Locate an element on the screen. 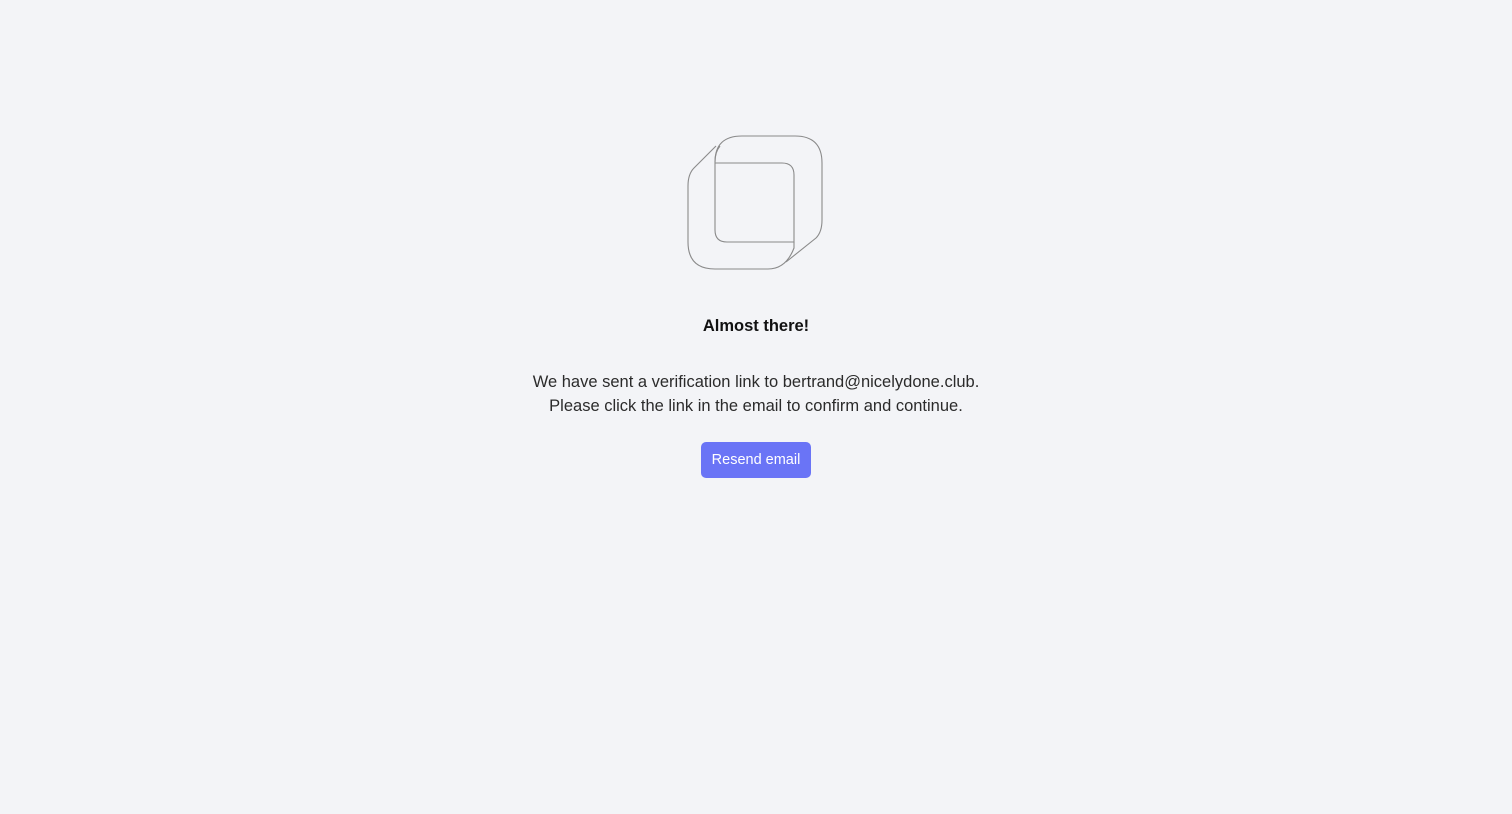 The image size is (1512, 814). resend-email-button: Resend email is located at coordinates (756, 460).